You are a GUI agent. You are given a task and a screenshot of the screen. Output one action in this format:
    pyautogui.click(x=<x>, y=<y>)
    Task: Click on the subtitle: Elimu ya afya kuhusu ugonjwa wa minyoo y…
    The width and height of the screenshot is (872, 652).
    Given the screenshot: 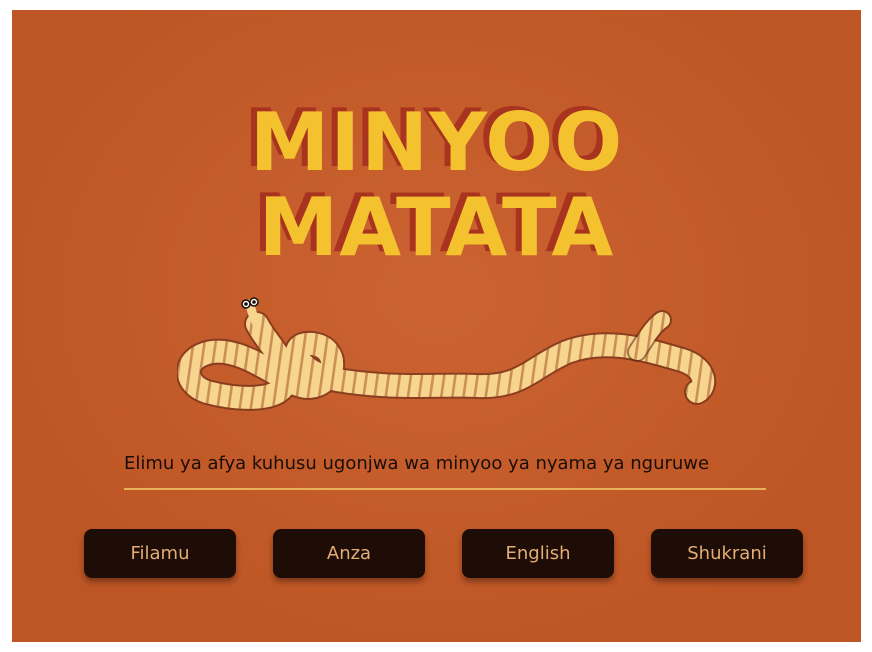 What is the action you would take?
    pyautogui.click(x=417, y=463)
    